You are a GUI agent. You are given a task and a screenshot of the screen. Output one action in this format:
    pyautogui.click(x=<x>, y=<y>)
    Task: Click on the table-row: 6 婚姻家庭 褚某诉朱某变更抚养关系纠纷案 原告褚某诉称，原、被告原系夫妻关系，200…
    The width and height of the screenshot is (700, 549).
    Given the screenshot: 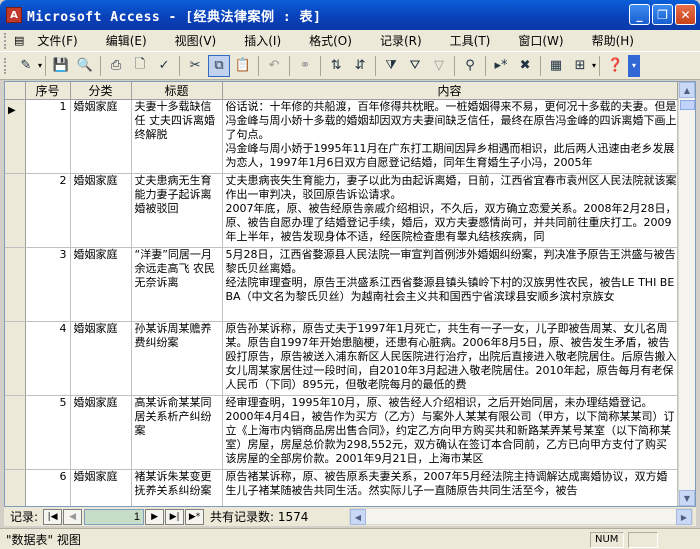 What is the action you would take?
    pyautogui.click(x=341, y=487)
    